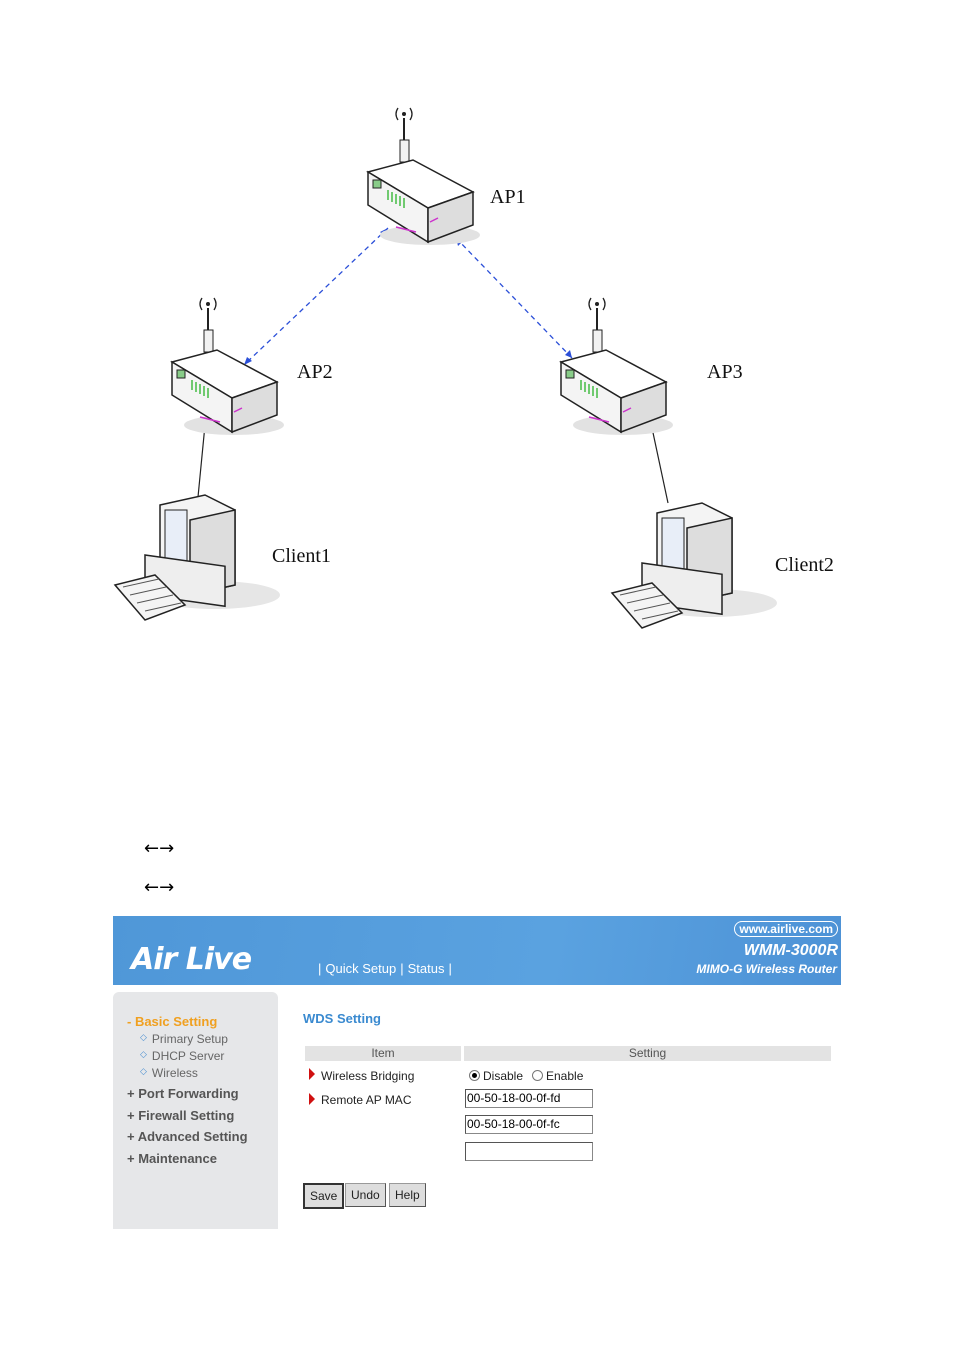 The width and height of the screenshot is (954, 1350). I want to click on sidebar-dhcp-server: ◇ DHCP Server, so click(182, 1056).